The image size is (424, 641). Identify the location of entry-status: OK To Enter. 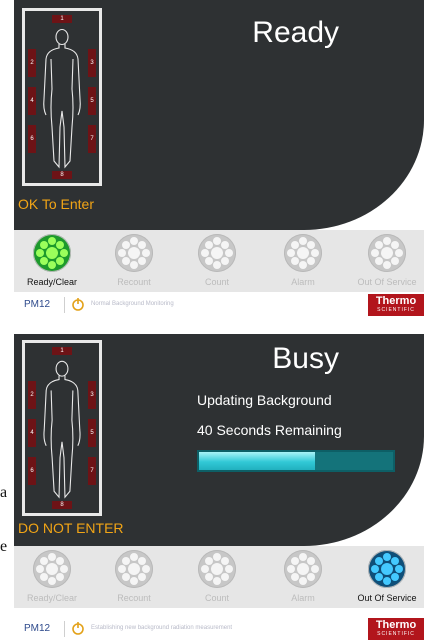
(56, 204).